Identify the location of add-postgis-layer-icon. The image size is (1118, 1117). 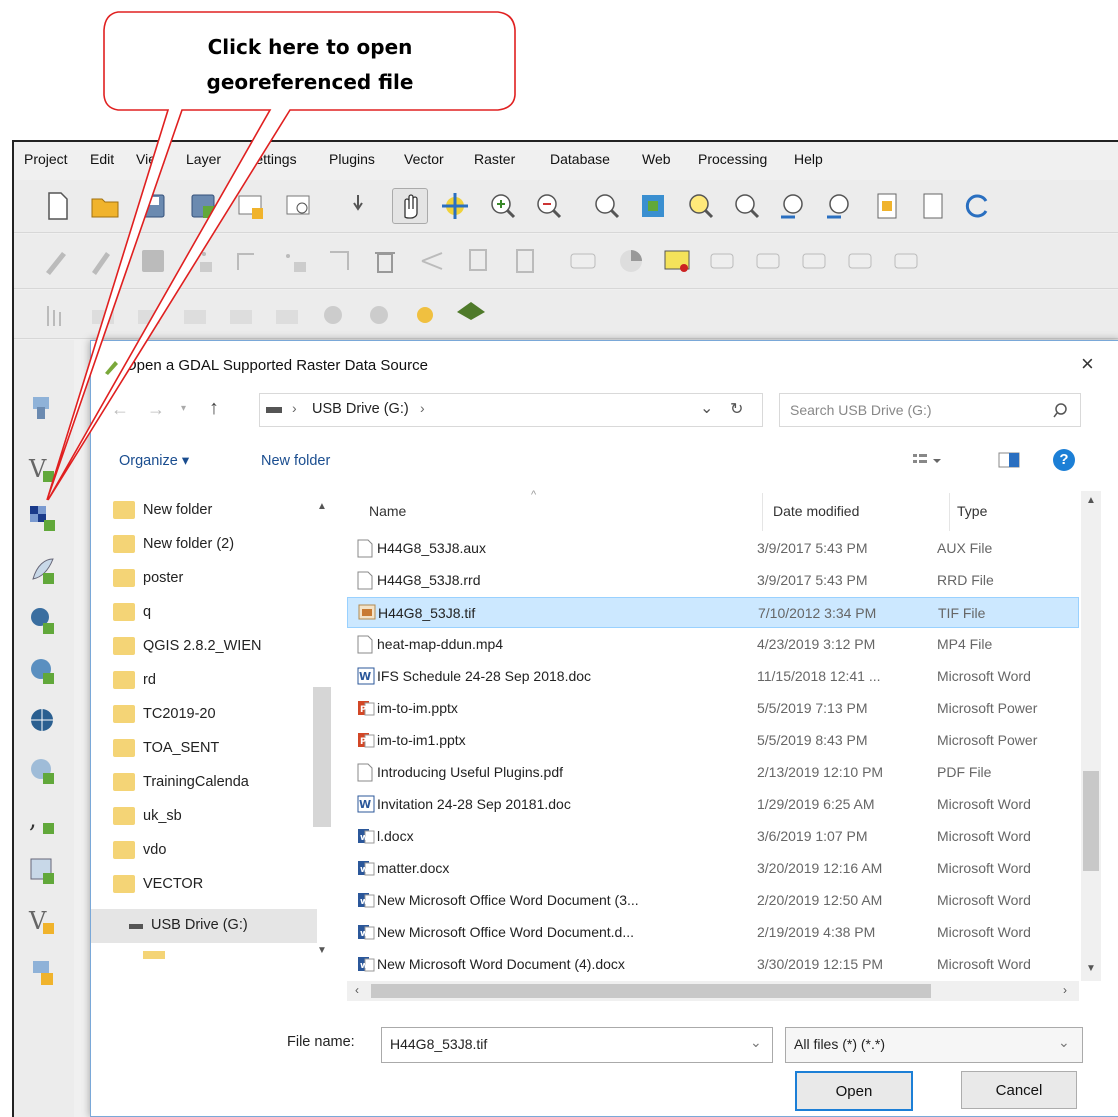
(42, 620).